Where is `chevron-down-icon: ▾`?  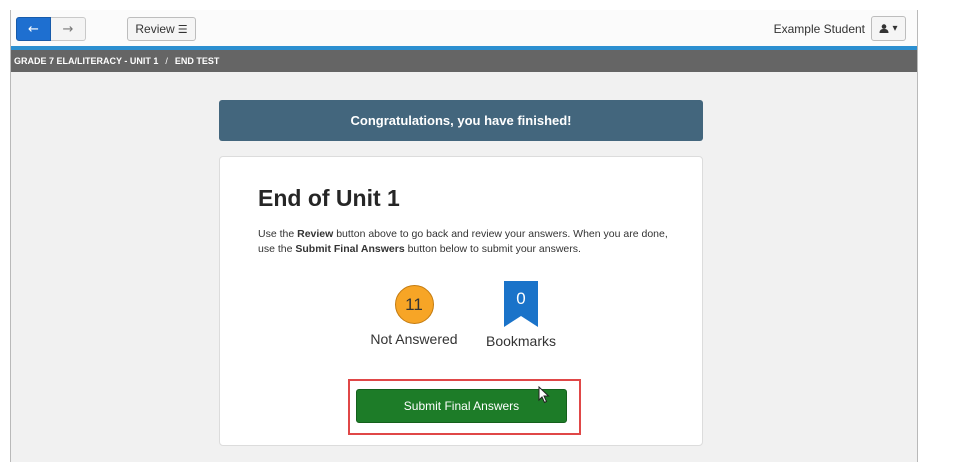
chevron-down-icon: ▾ is located at coordinates (895, 28).